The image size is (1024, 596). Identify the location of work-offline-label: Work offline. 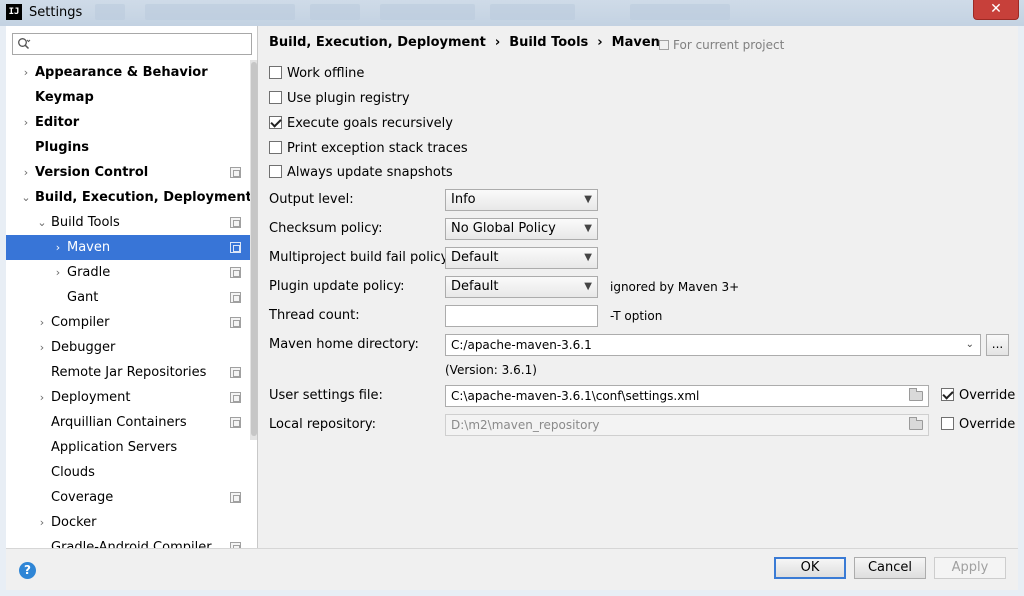
(326, 73).